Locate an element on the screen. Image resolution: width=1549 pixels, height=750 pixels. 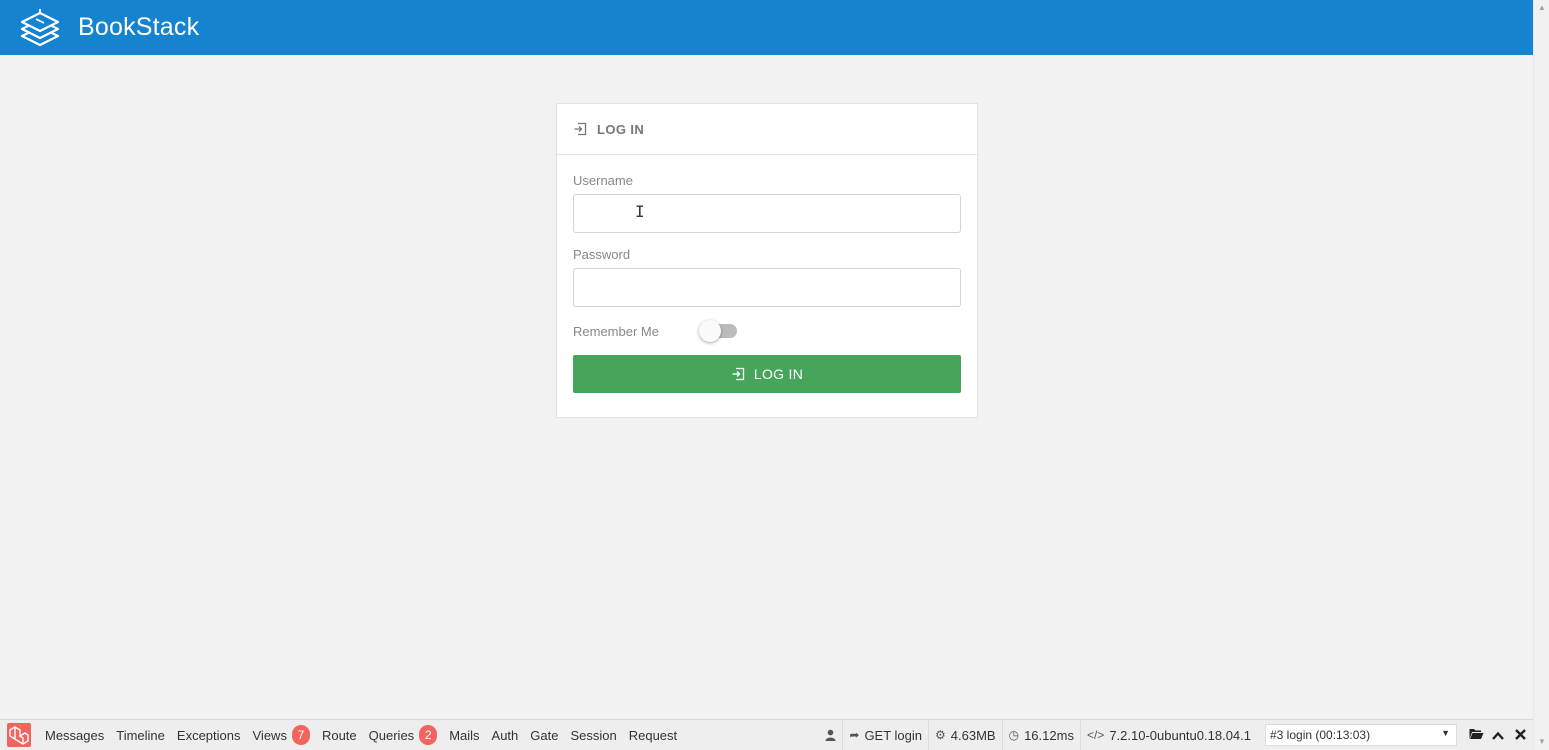
remember-me-row: Remember Me is located at coordinates (767, 331).